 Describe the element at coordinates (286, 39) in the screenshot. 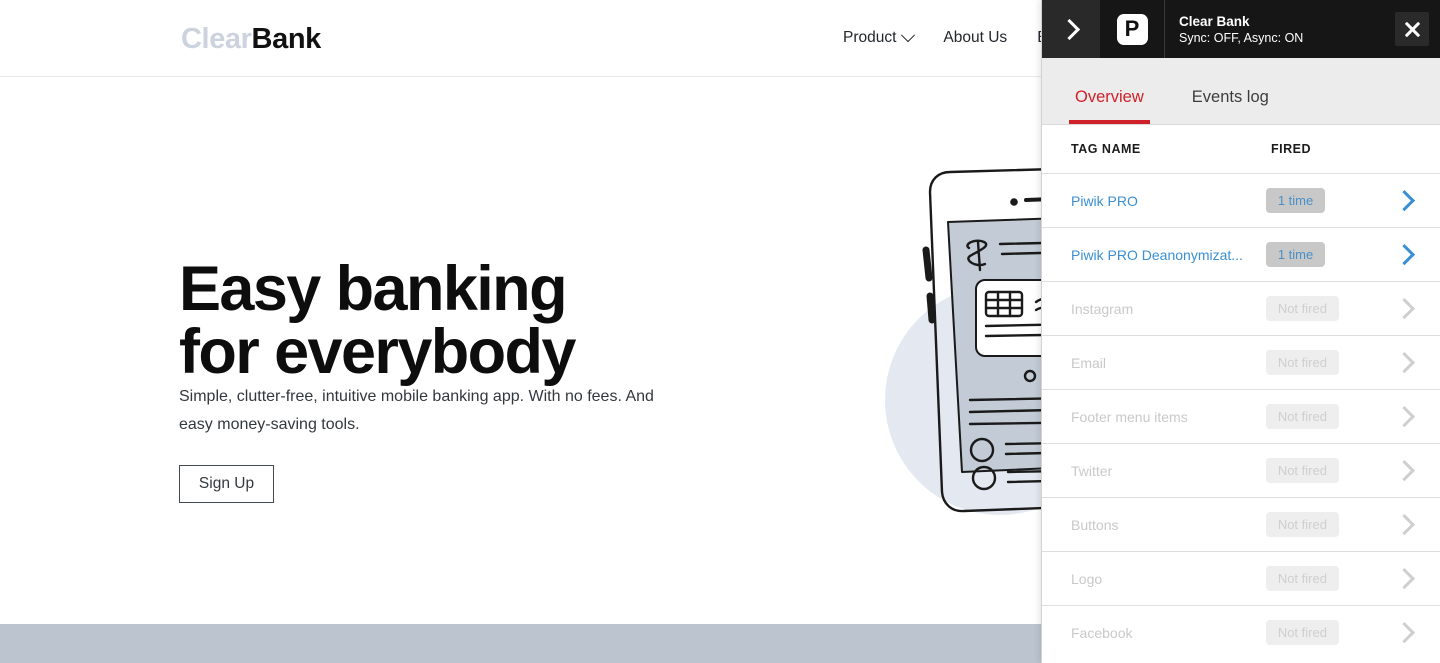

I see `site-logo-part2: Bank` at that location.